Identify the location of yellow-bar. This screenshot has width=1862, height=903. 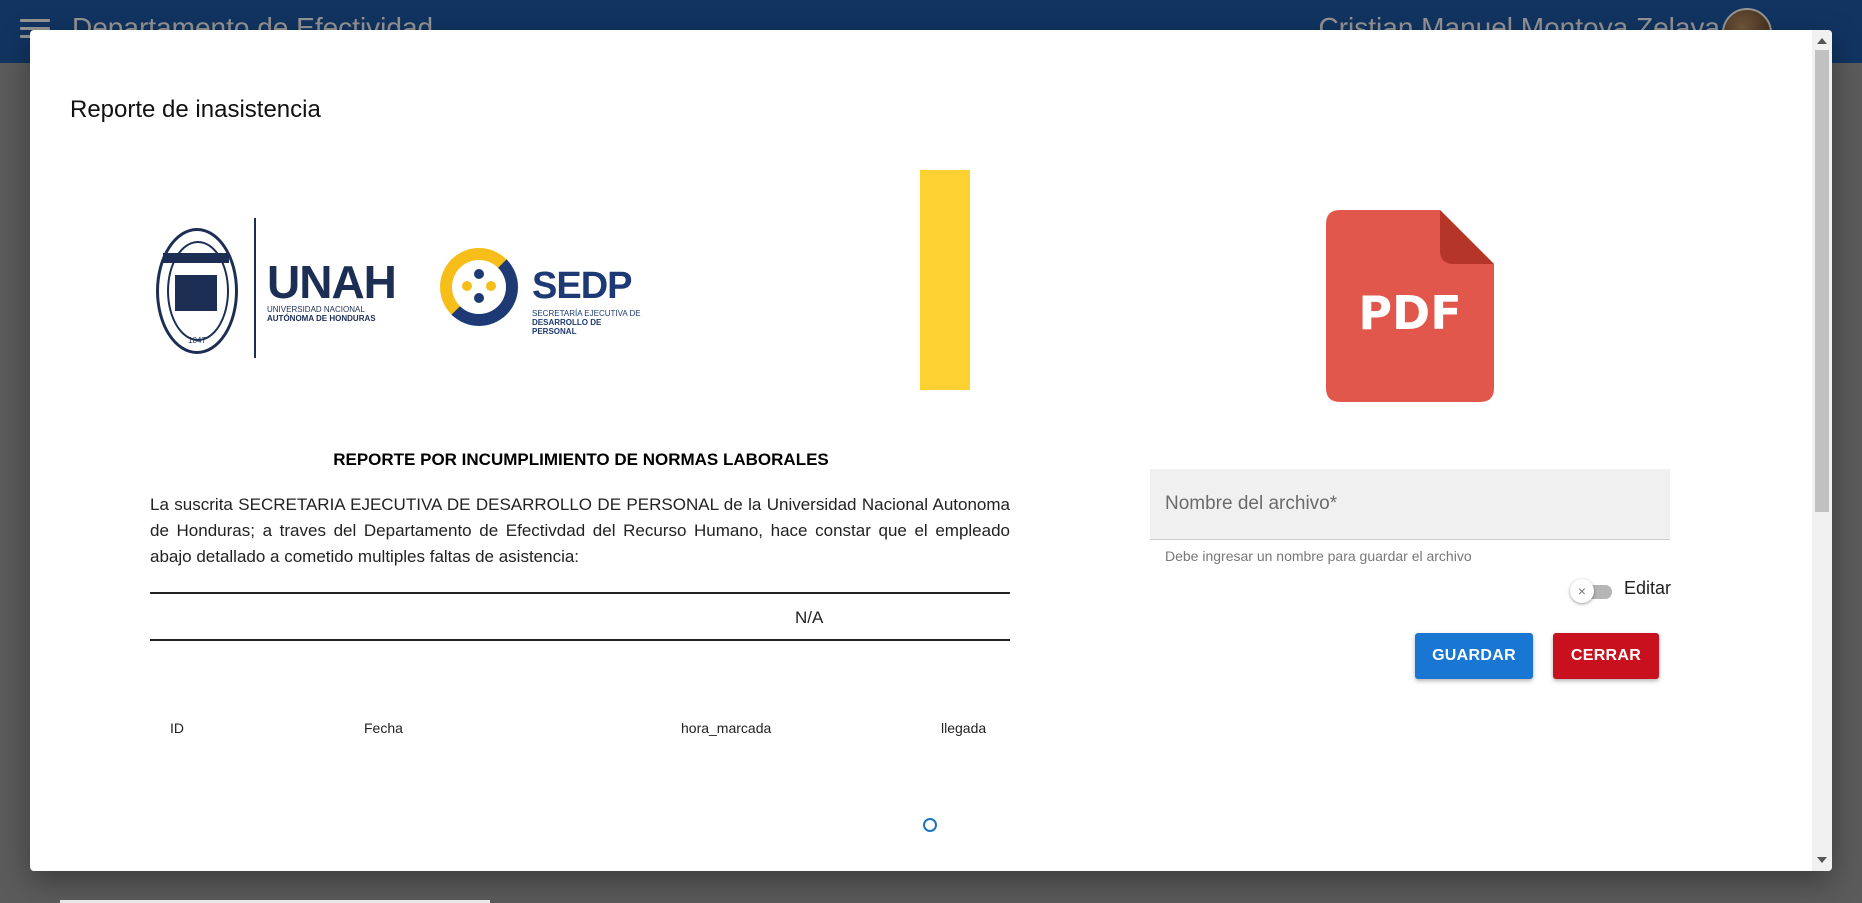
(945, 280).